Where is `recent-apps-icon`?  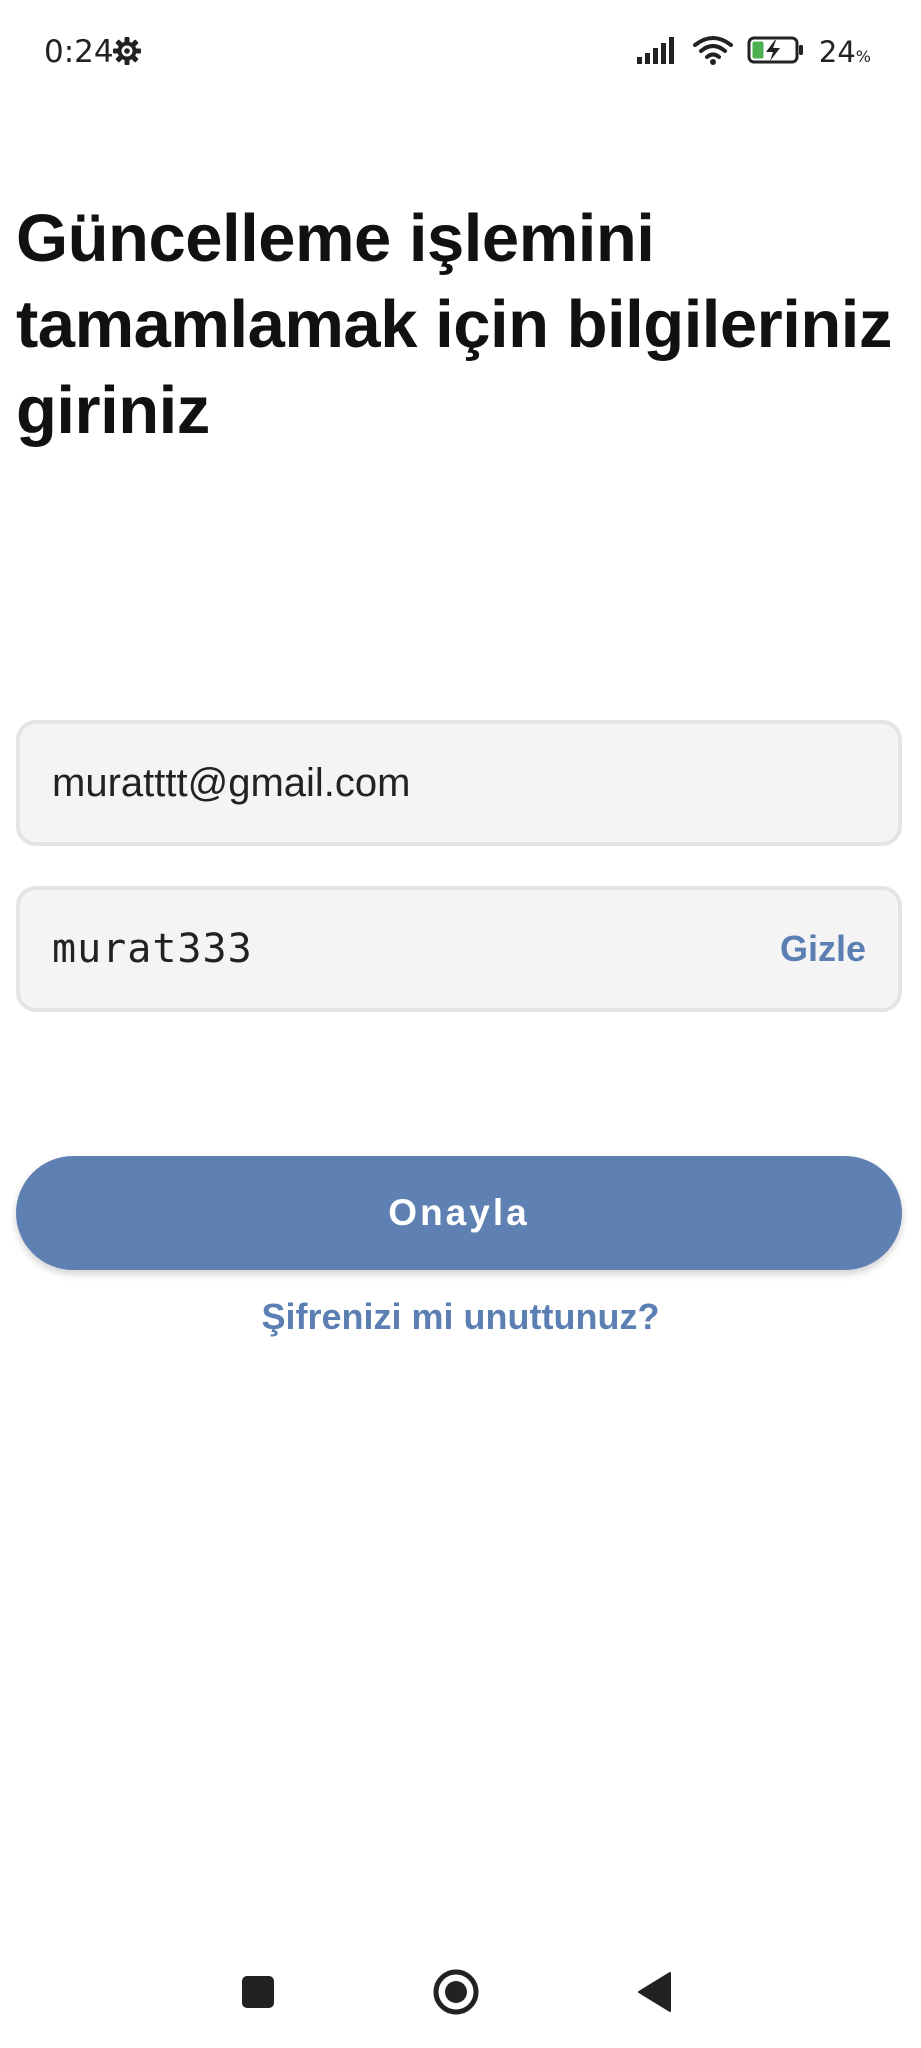
recent-apps-icon is located at coordinates (258, 1992).